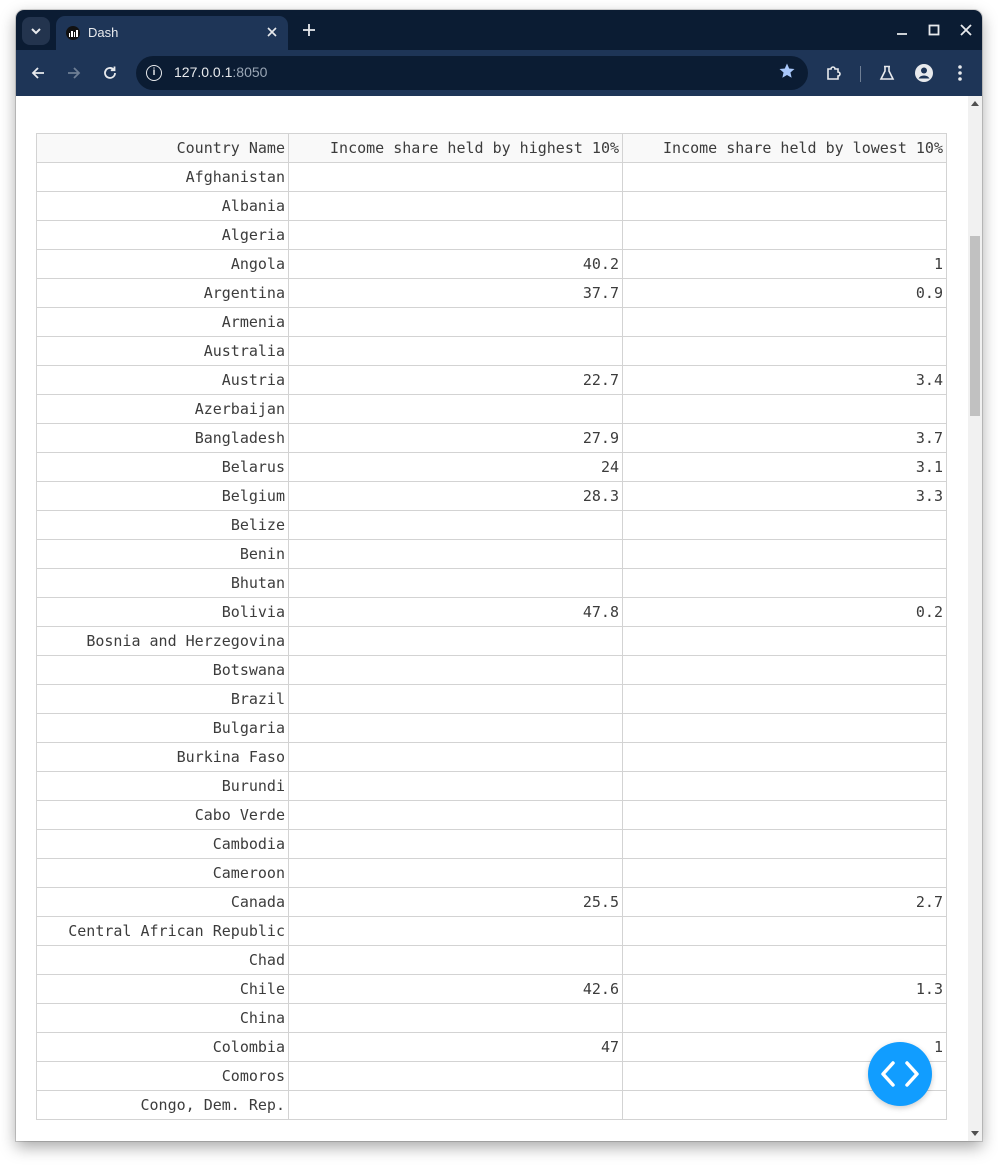 Image resolution: width=998 pixels, height=1173 pixels. Describe the element at coordinates (975, 103) in the screenshot. I see `scroll-up-arrow-icon` at that location.